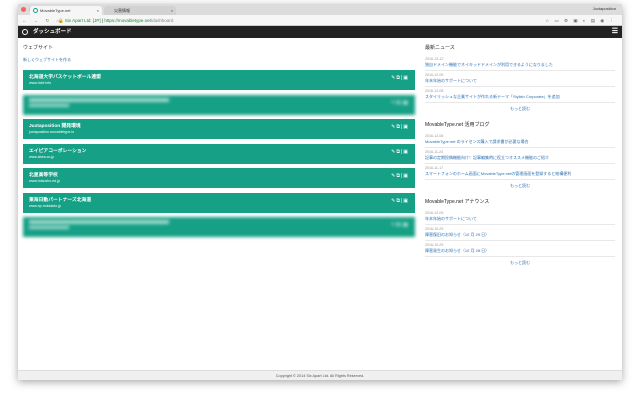 This screenshot has height=400, width=640. Describe the element at coordinates (219, 76) in the screenshot. I see `website-name: 北海道大学バスケットボール連盟` at that location.